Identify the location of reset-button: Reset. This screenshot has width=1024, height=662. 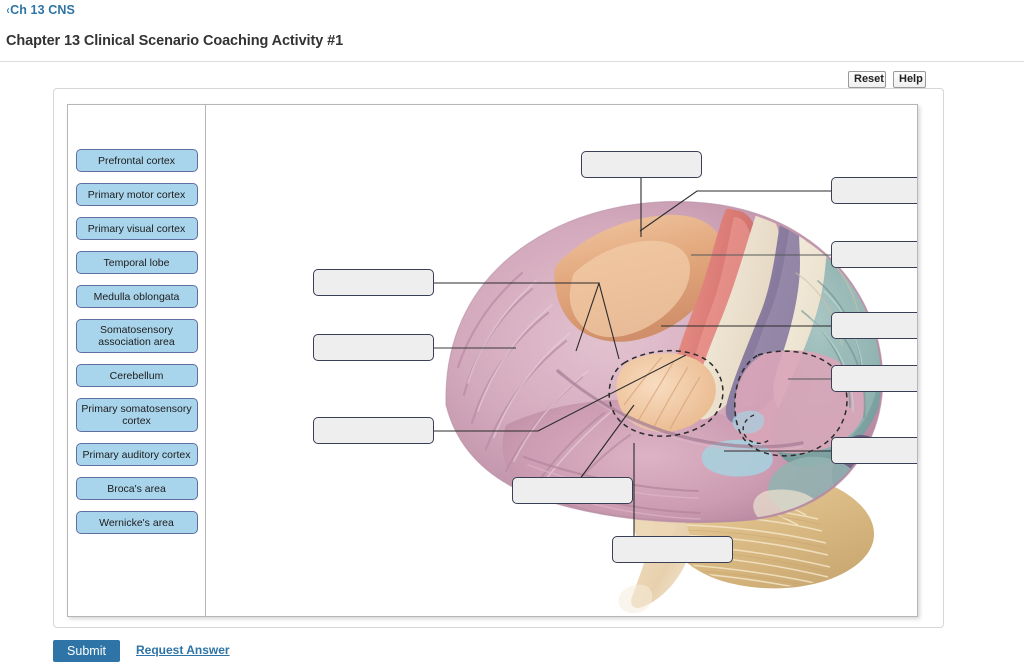
(867, 79).